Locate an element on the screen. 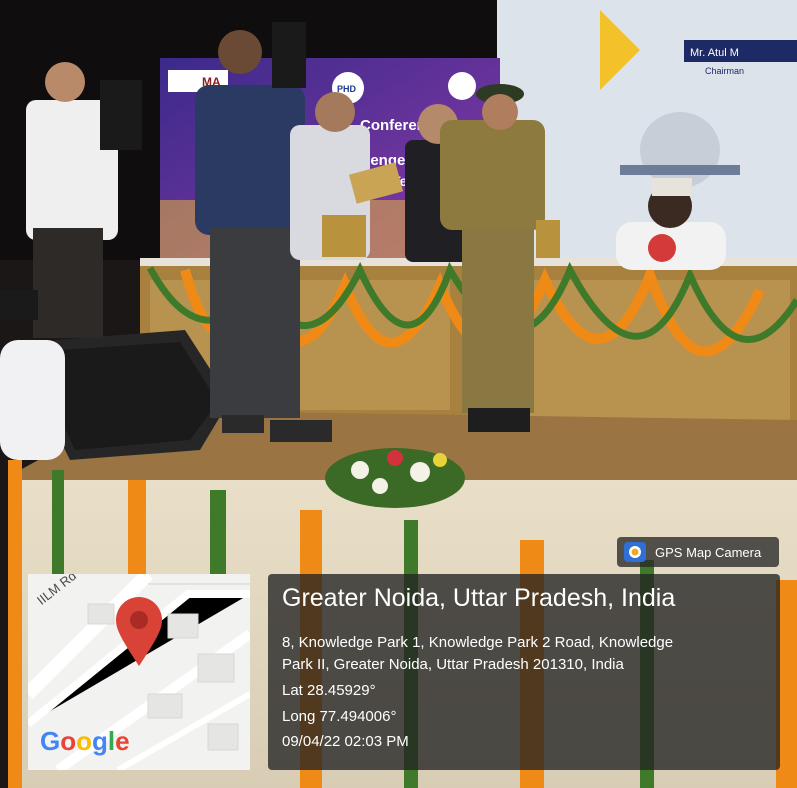 This screenshot has width=797, height=788. bouquet is located at coordinates (662, 248).